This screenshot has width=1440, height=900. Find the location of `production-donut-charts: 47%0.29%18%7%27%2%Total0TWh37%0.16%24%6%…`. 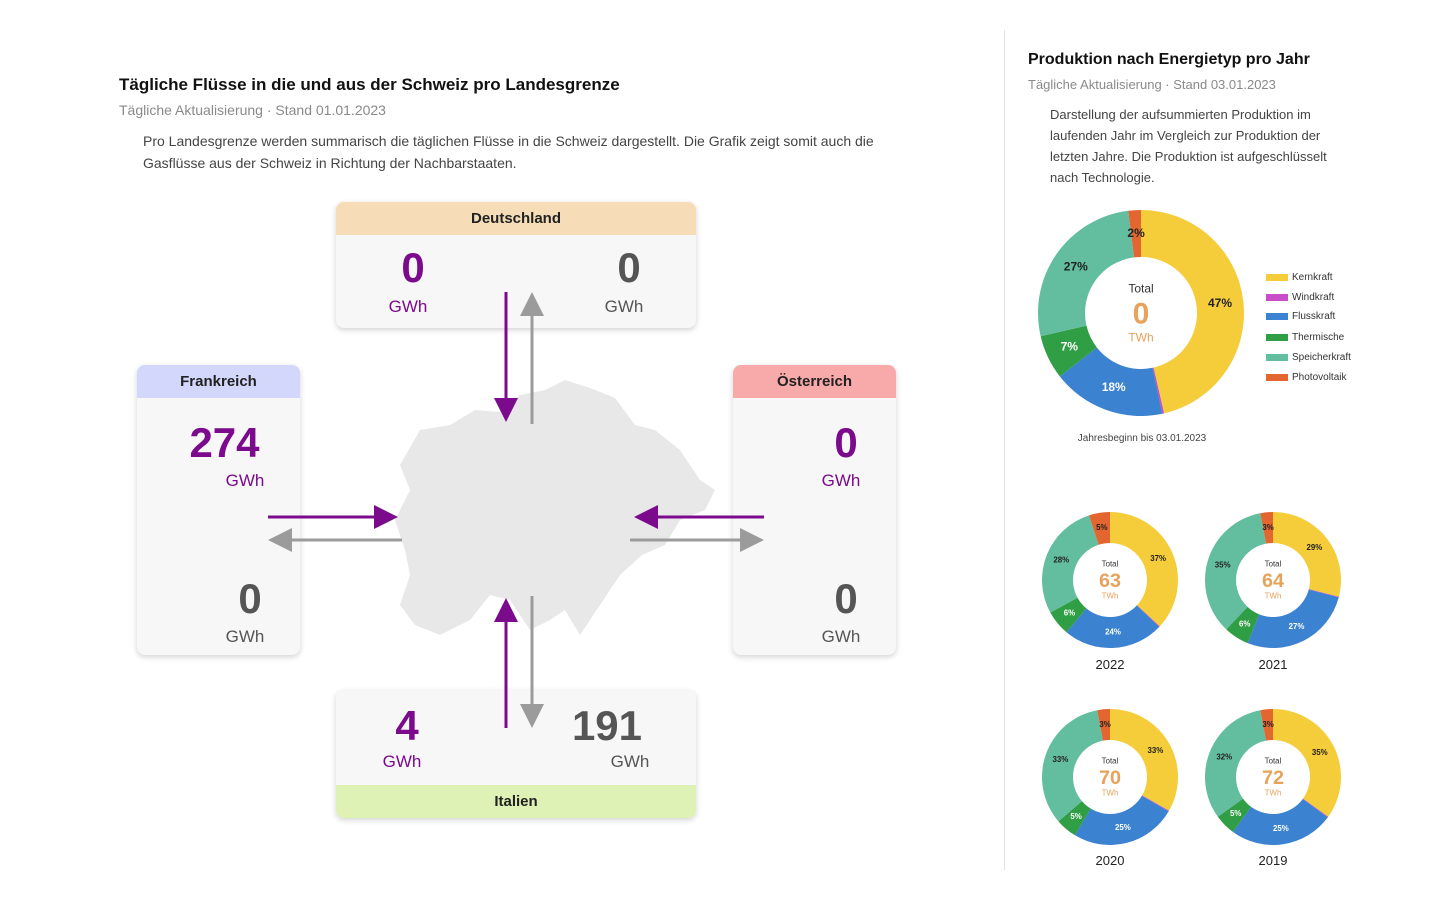

production-donut-charts: 47%0.29%18%7%27%2%Total0TWh37%0.16%24%6%… is located at coordinates (1189, 528).